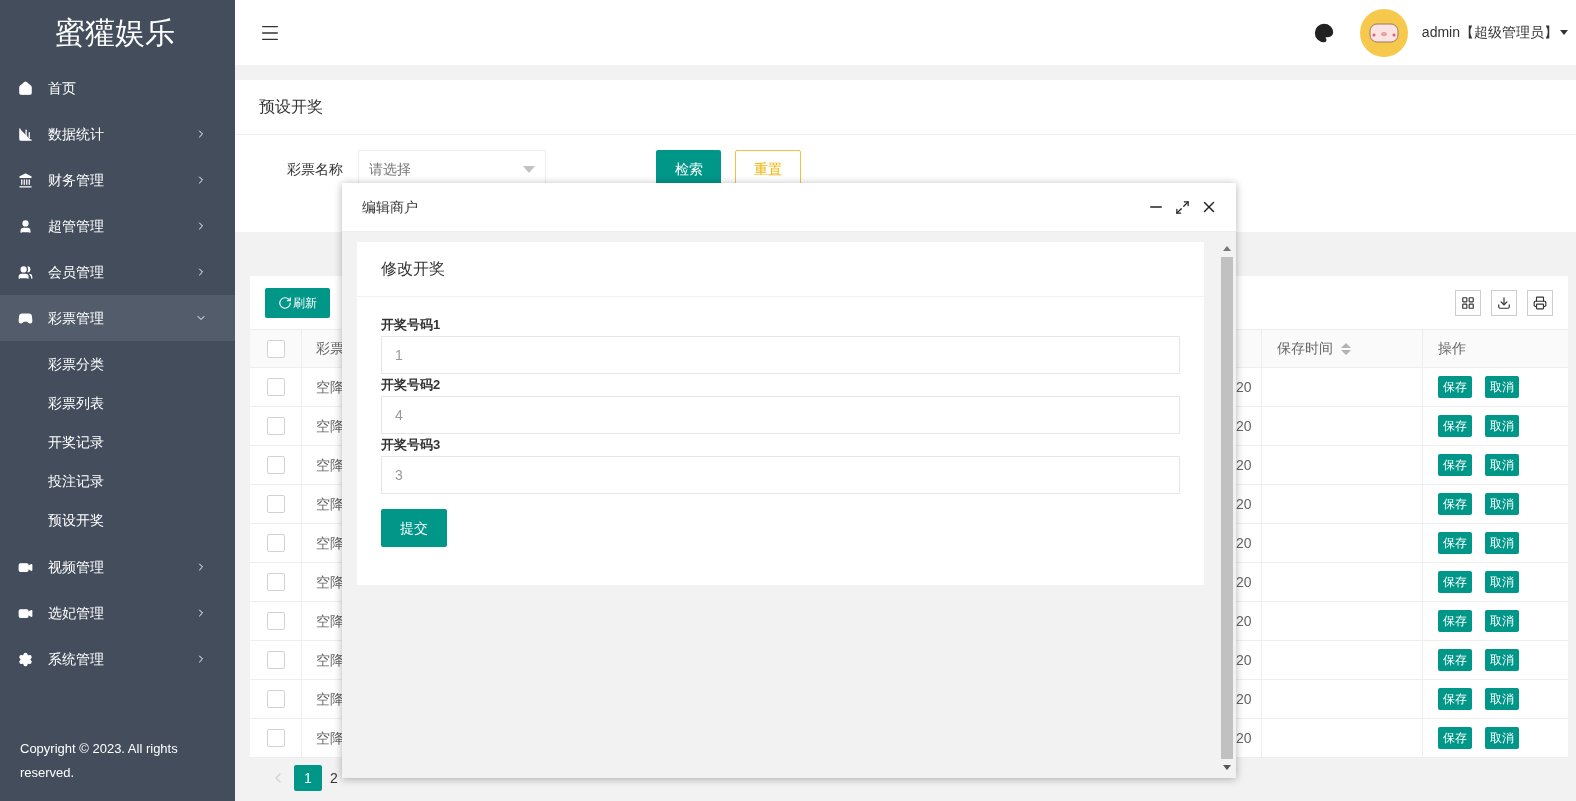  Describe the element at coordinates (411, 385) in the screenshot. I see `field-label: 开奖号码2` at that location.